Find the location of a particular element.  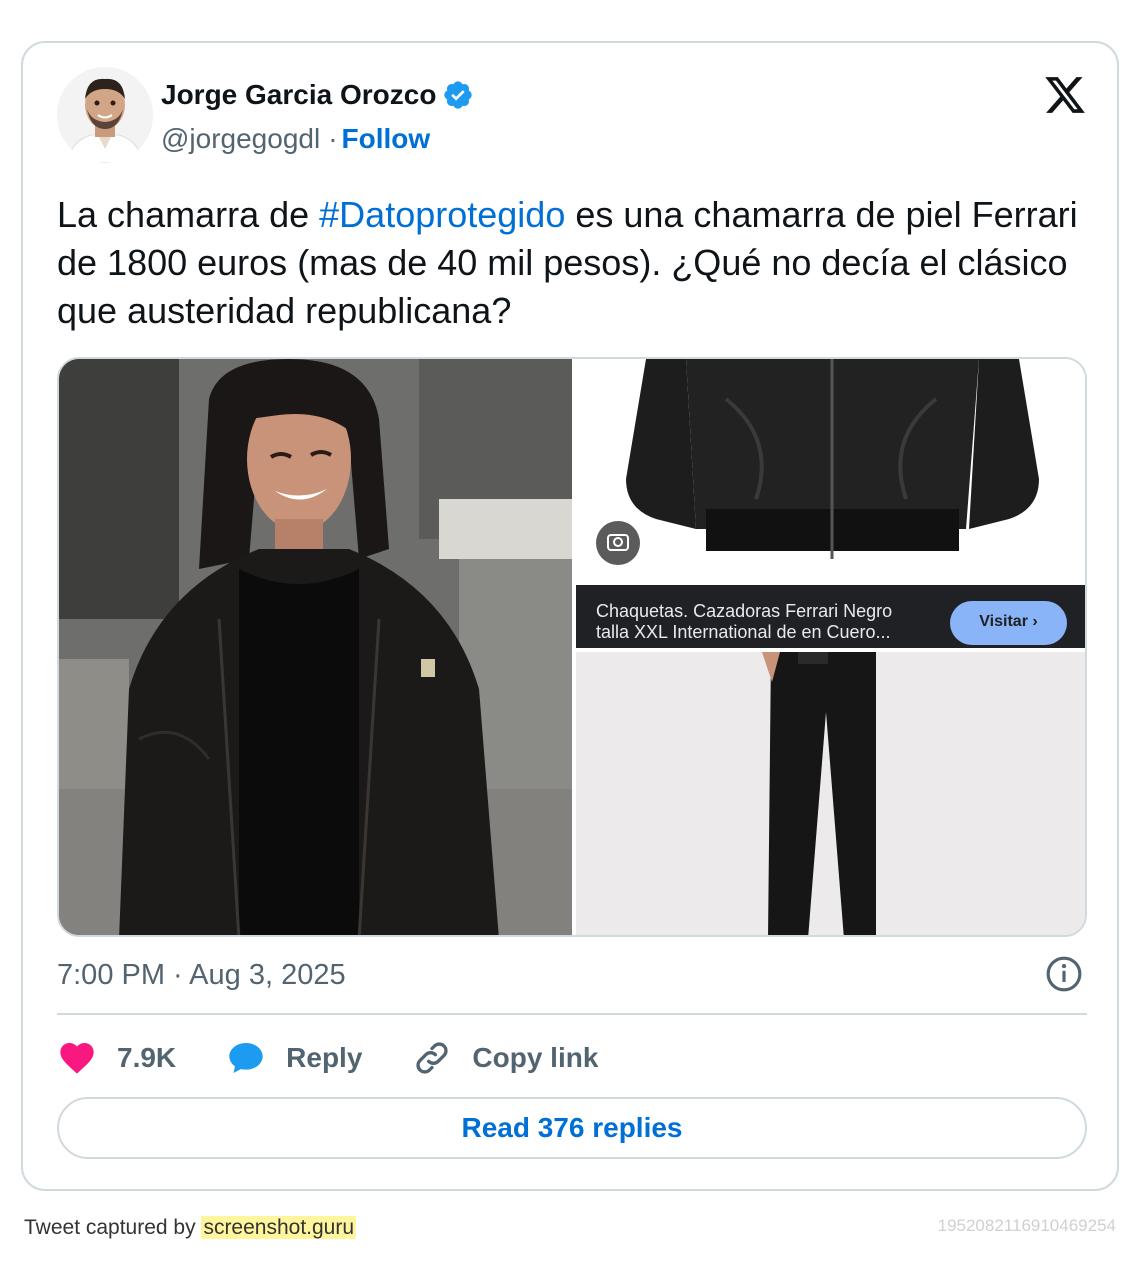

reply-button: Reply is located at coordinates (294, 1058).